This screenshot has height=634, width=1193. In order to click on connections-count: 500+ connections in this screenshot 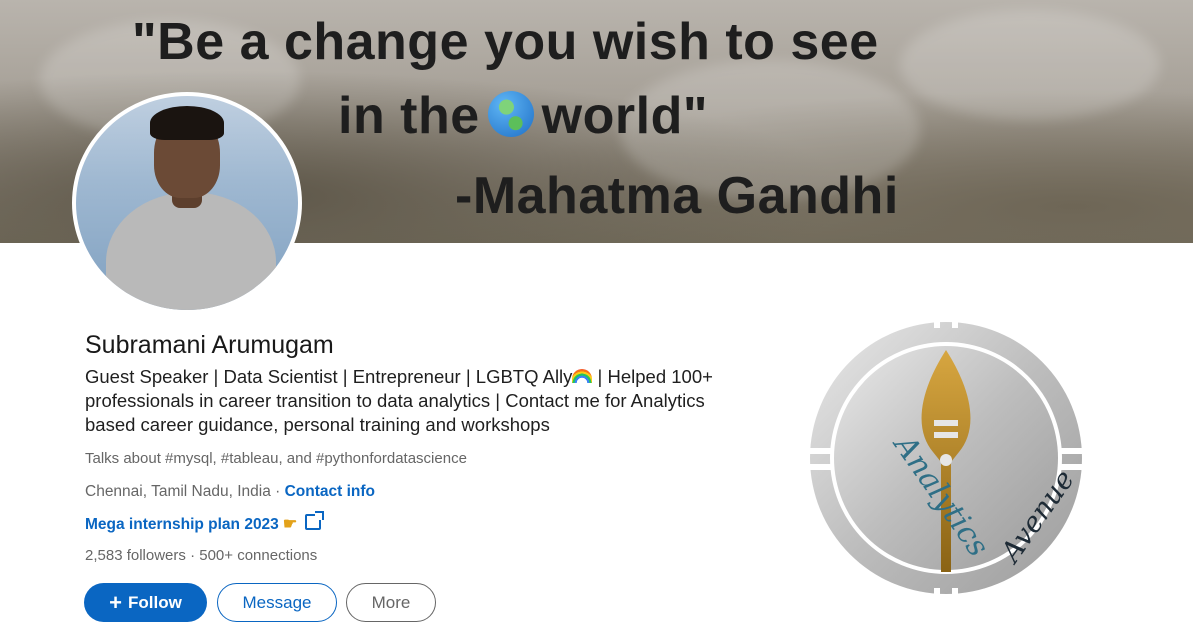, I will do `click(258, 555)`.